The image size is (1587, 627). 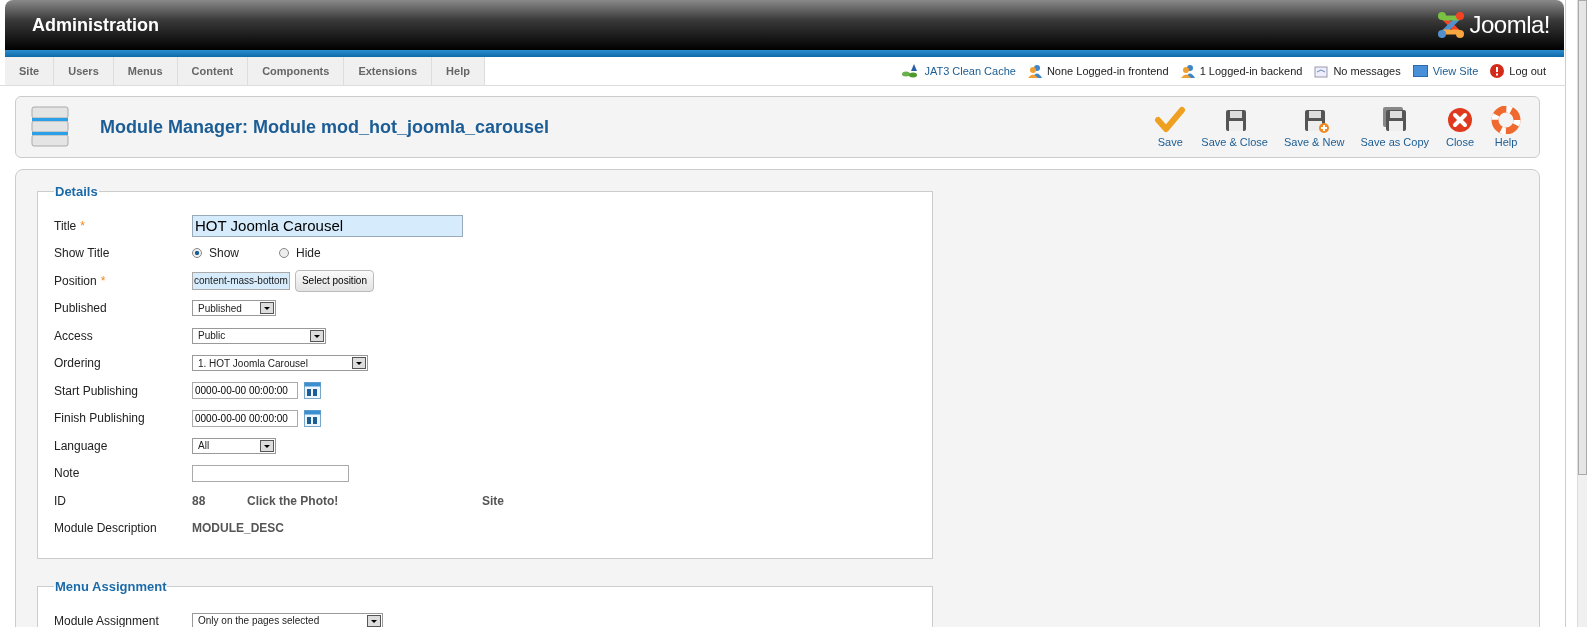 What do you see at coordinates (1506, 120) in the screenshot?
I see `lifebuoy-icon` at bounding box center [1506, 120].